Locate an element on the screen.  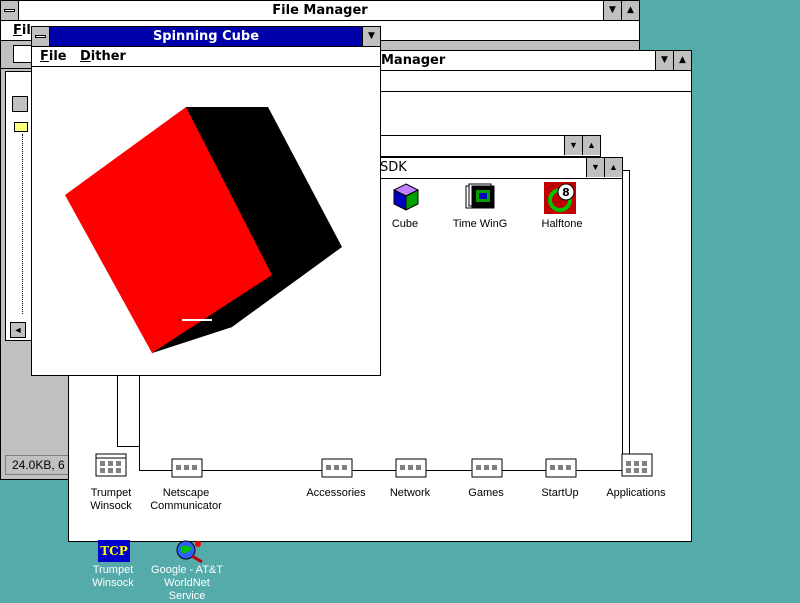
file-manager-maximize-button: ▲ is located at coordinates (630, 10).